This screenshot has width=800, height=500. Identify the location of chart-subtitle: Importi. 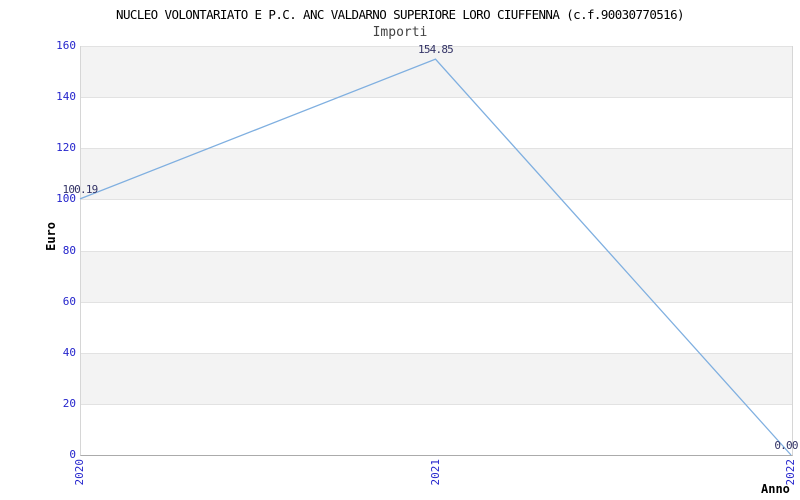
(400, 32).